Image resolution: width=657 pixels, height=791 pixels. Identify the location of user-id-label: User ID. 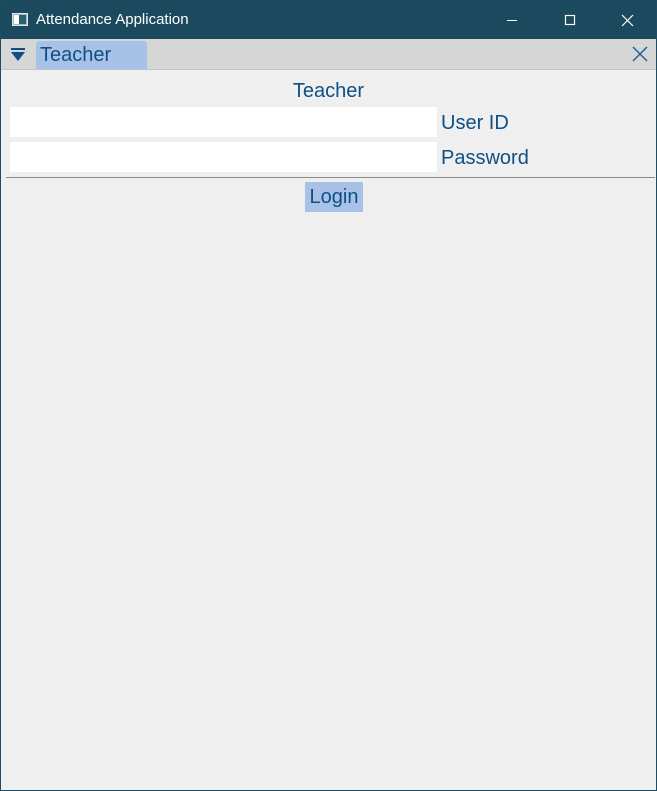
(475, 123).